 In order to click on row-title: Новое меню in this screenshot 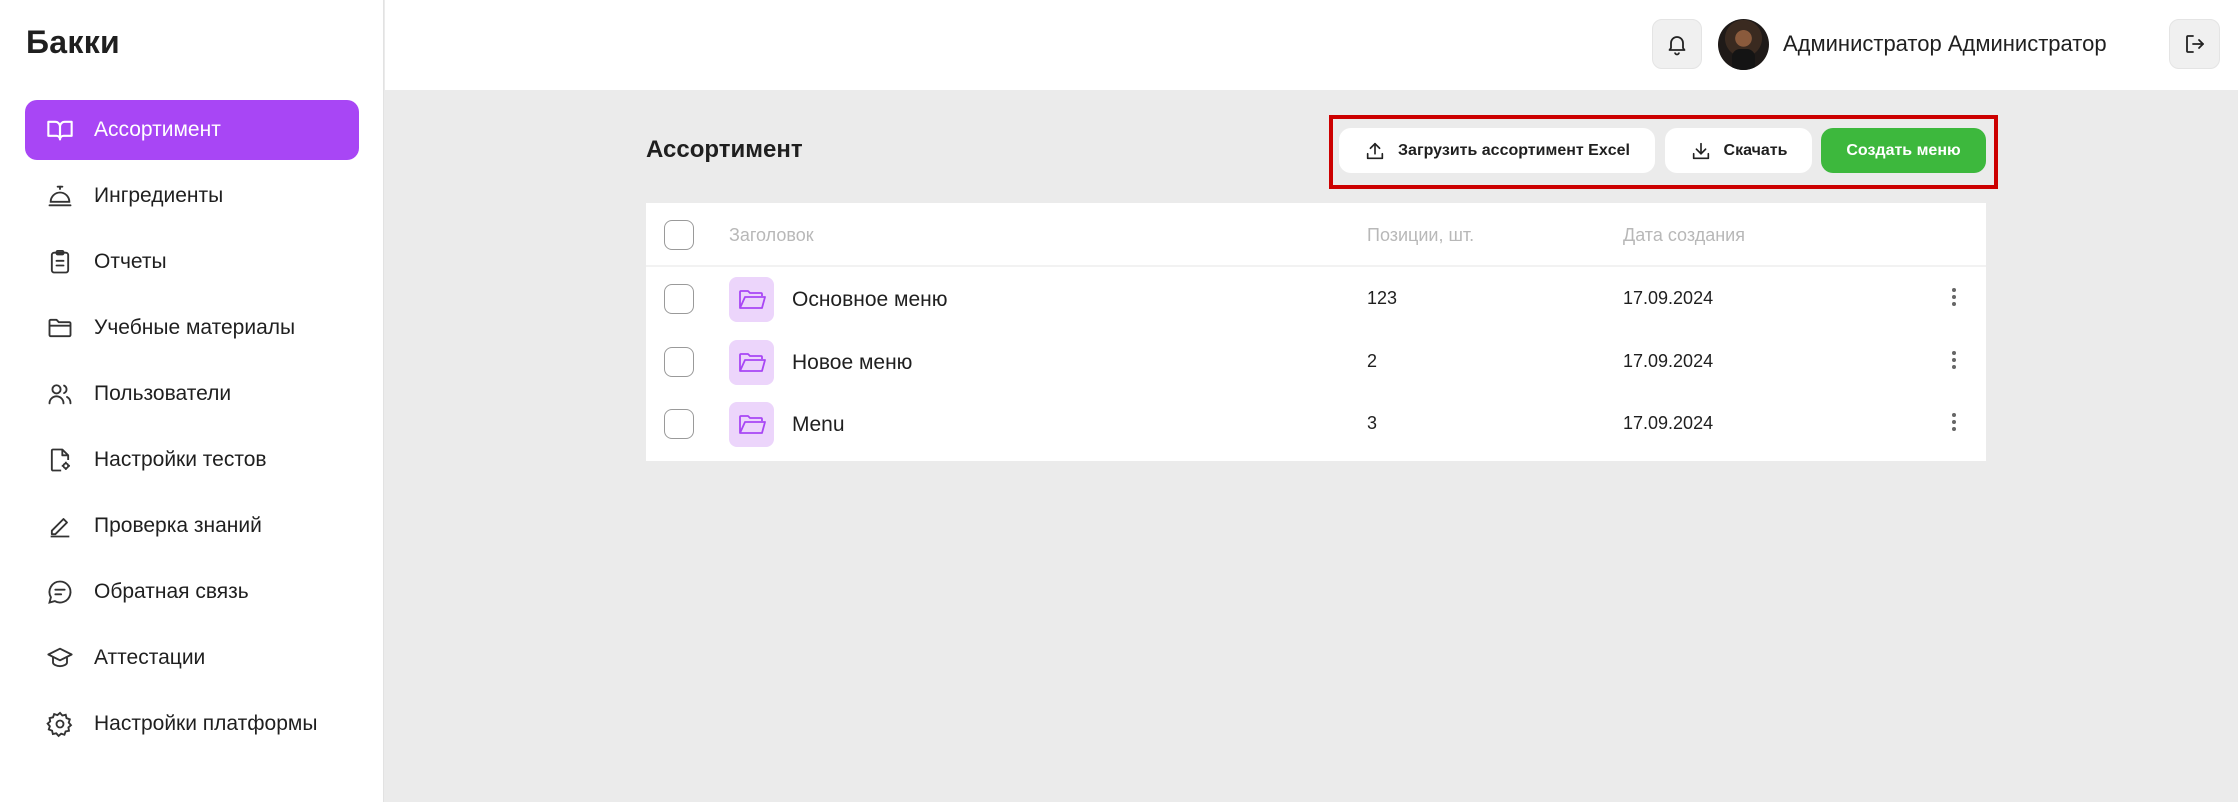, I will do `click(852, 363)`.